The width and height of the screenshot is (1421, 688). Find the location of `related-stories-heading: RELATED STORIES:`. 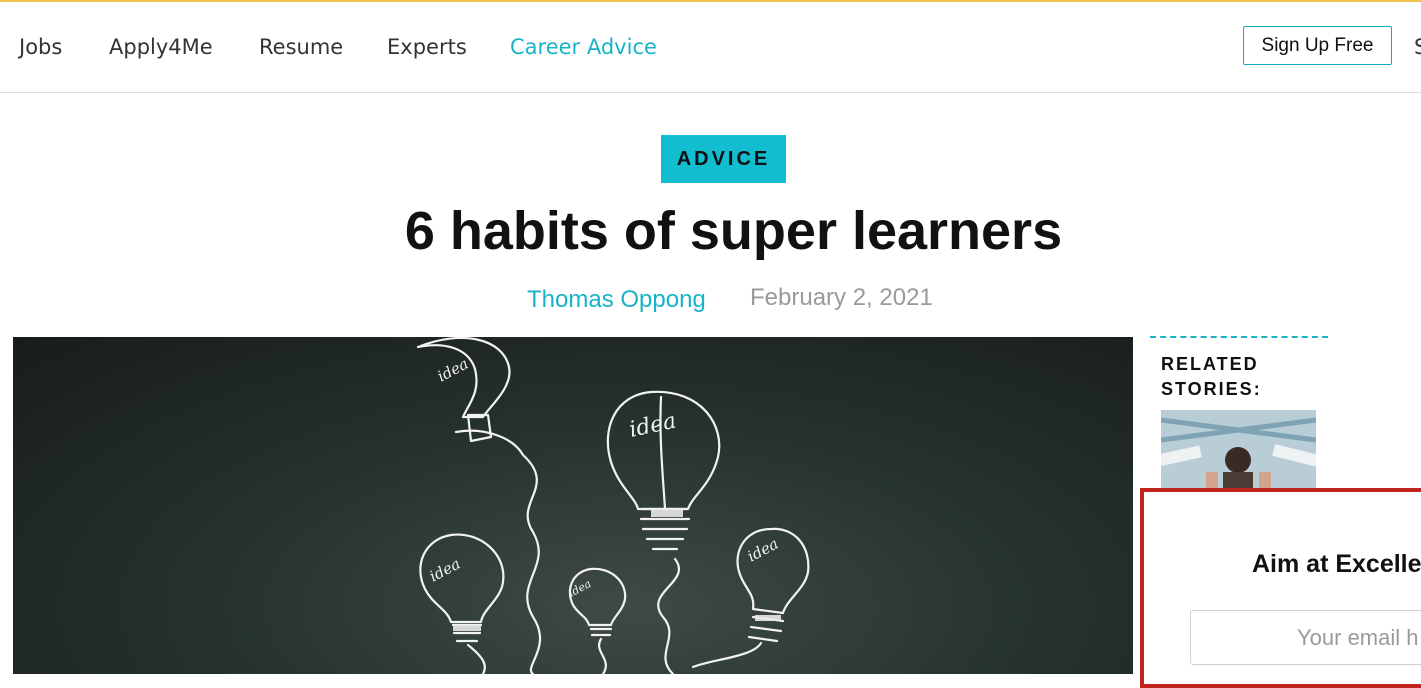

related-stories-heading: RELATED STORIES: is located at coordinates (1211, 376).